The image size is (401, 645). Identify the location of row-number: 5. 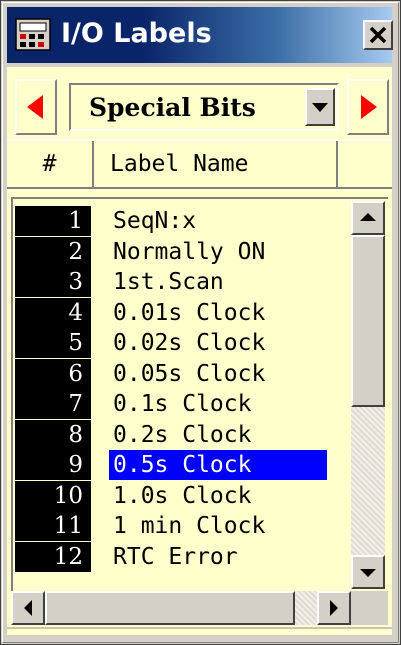
(53, 343).